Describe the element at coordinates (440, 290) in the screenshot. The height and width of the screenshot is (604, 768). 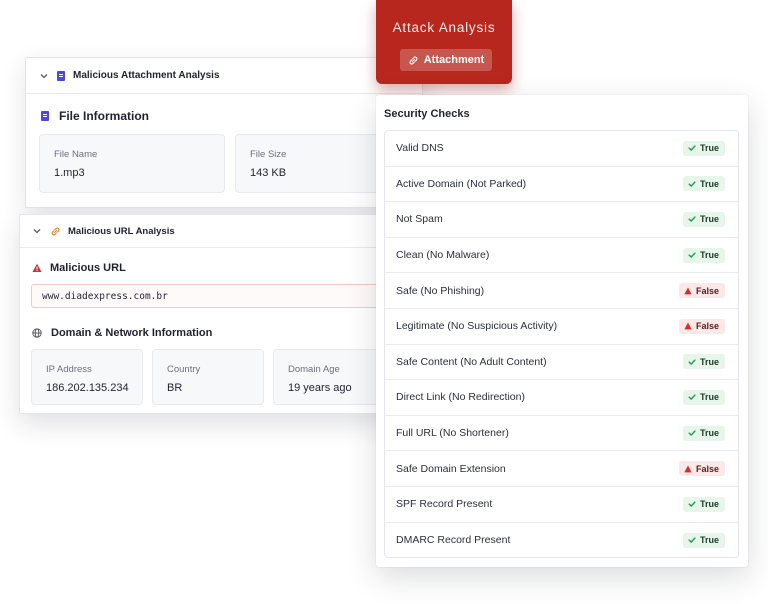
I see `security-check-label: Safe (No Phishing)` at that location.